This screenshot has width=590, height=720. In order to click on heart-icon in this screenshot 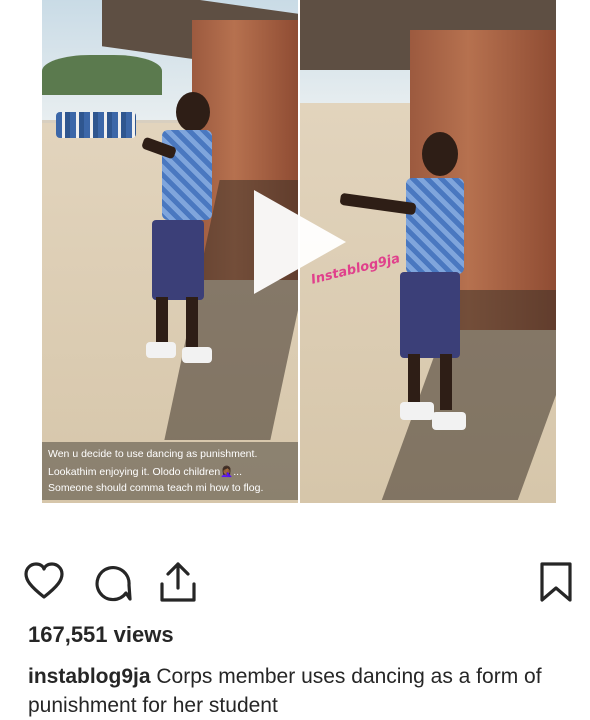, I will do `click(44, 582)`.